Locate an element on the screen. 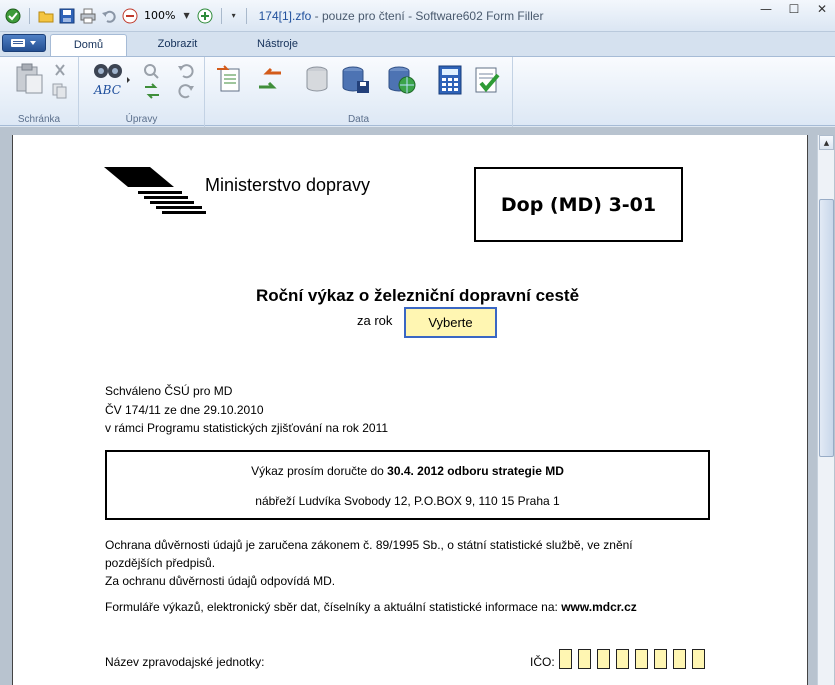 This screenshot has height=685, width=835. ribbon: Schránka ABC Úpravy Data is located at coordinates (417, 91).